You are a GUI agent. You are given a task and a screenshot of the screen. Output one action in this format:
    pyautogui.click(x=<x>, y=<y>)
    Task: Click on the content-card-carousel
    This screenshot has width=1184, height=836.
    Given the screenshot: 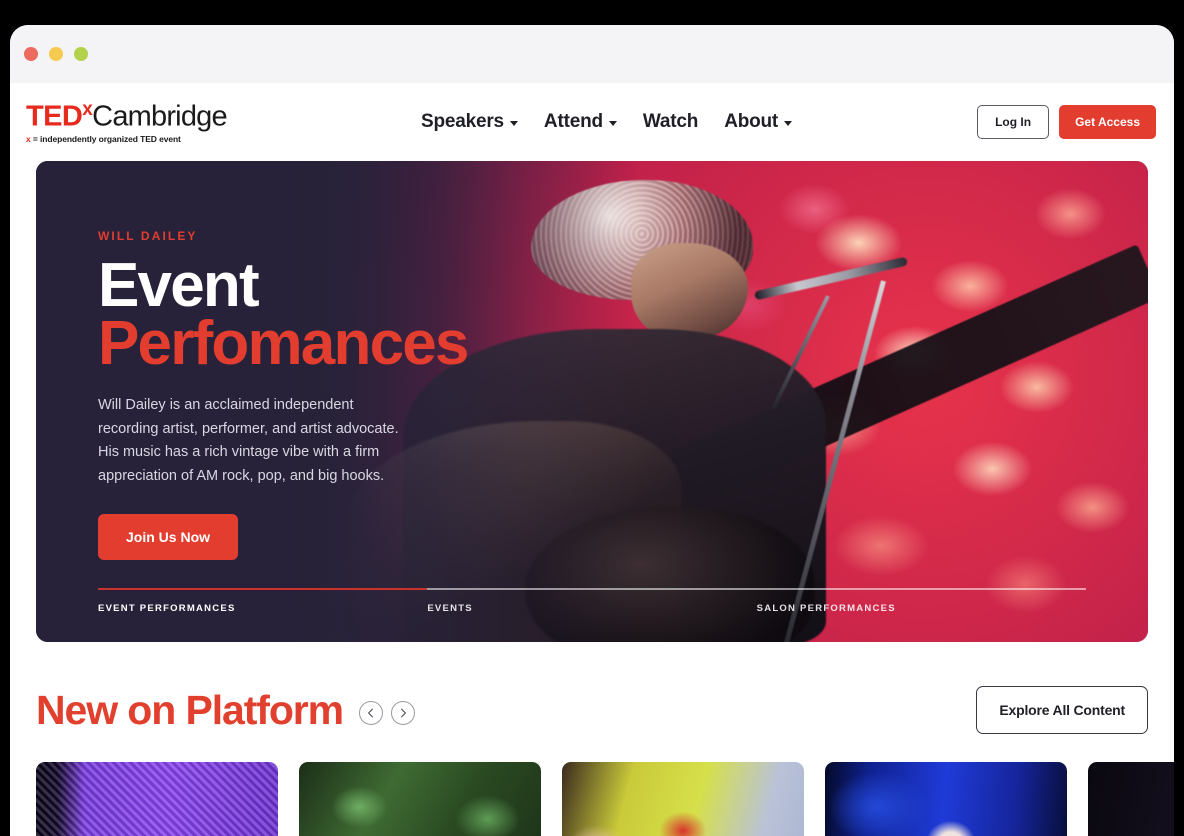 What is the action you would take?
    pyautogui.click(x=592, y=799)
    